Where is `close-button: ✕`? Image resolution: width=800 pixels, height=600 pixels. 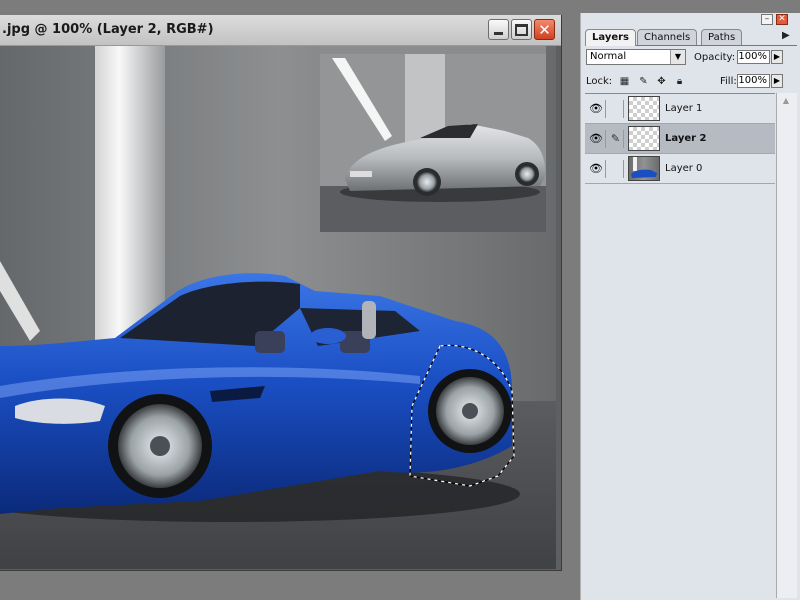
close-button: ✕ is located at coordinates (544, 29).